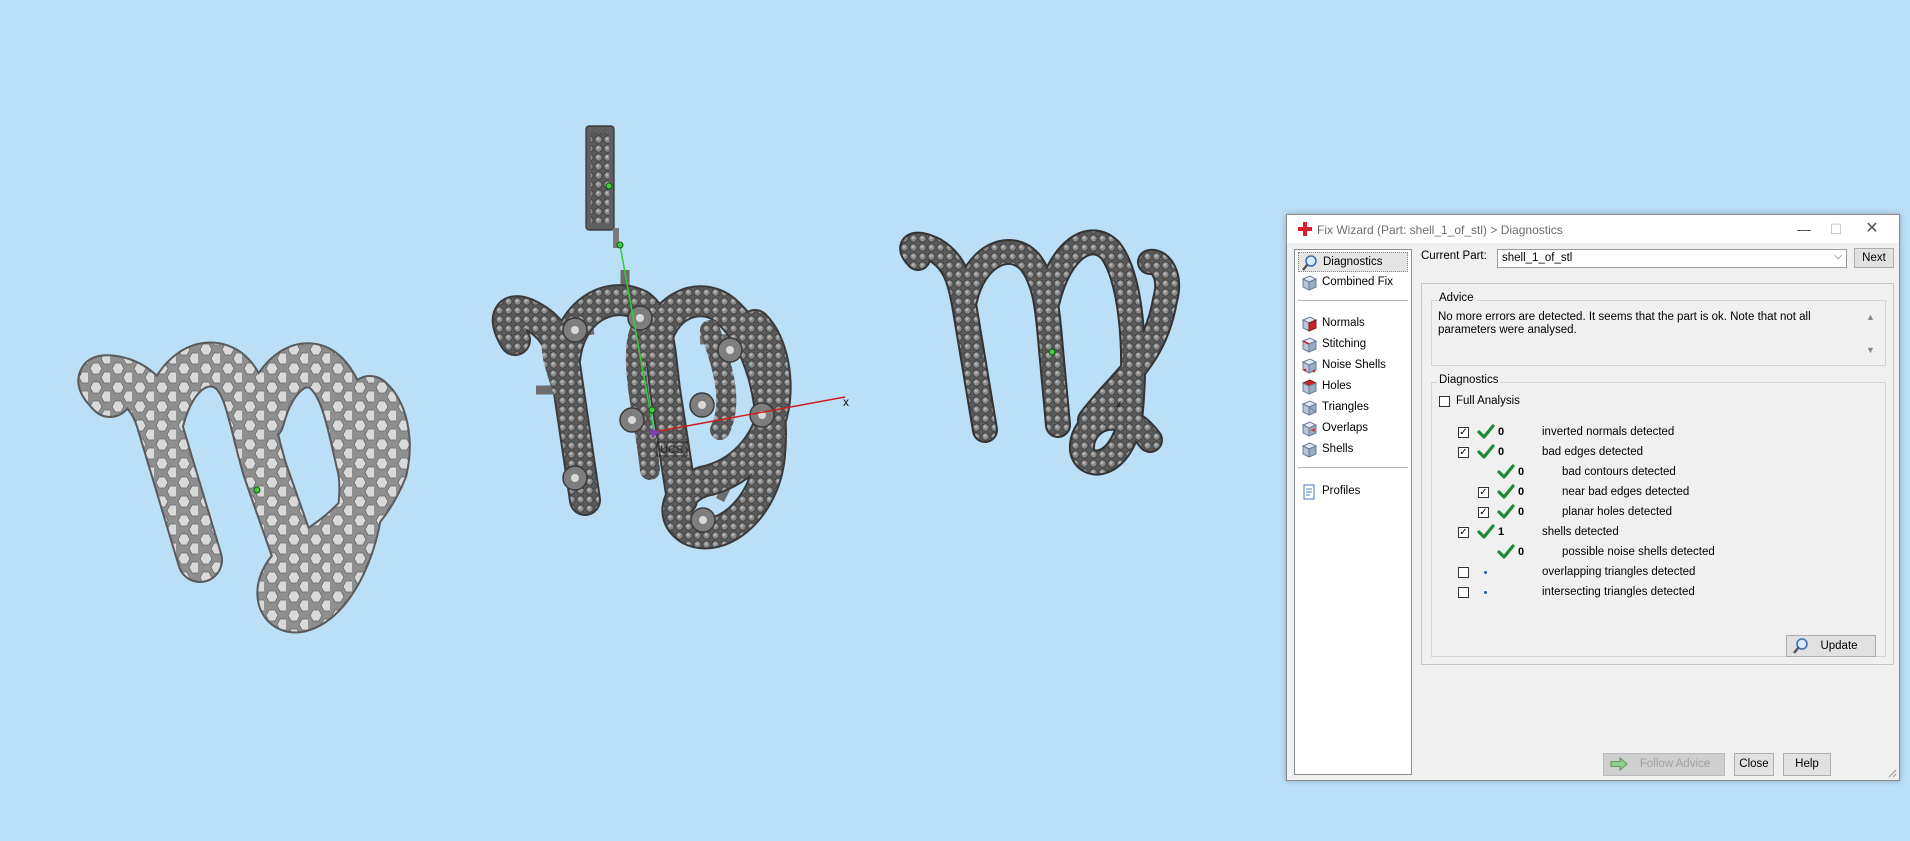 This screenshot has height=841, width=1910. I want to click on nav-item-diagnostics: Diagnostics, so click(1353, 262).